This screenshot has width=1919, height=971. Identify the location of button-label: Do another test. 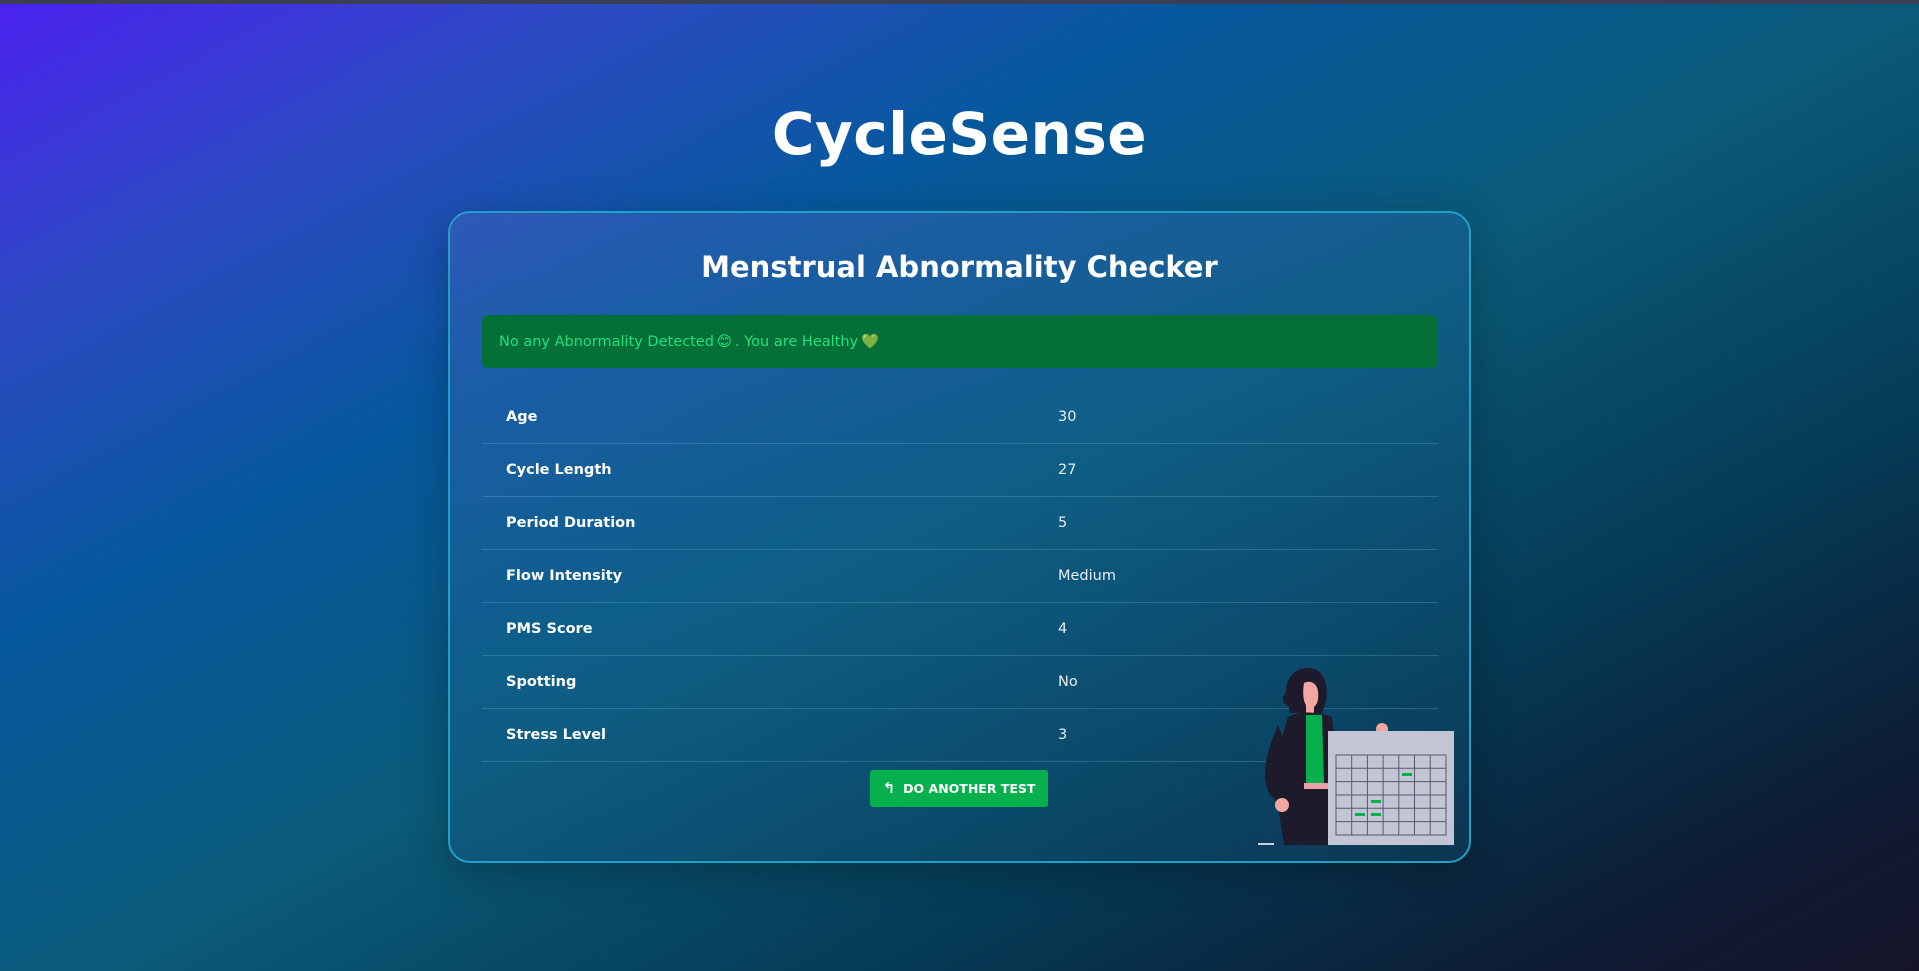
(969, 788).